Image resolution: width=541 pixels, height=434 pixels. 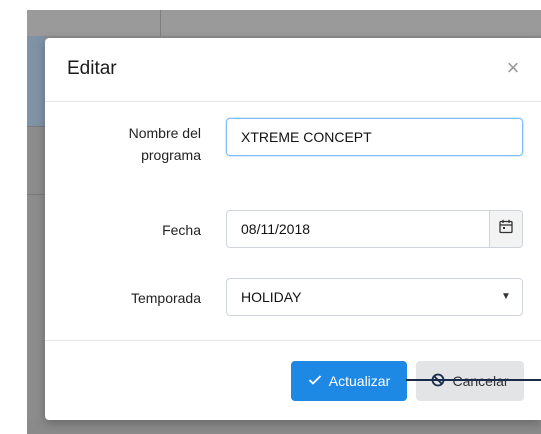 What do you see at coordinates (374, 137) in the screenshot?
I see `program-name-input: XTREME CONCEPT` at bounding box center [374, 137].